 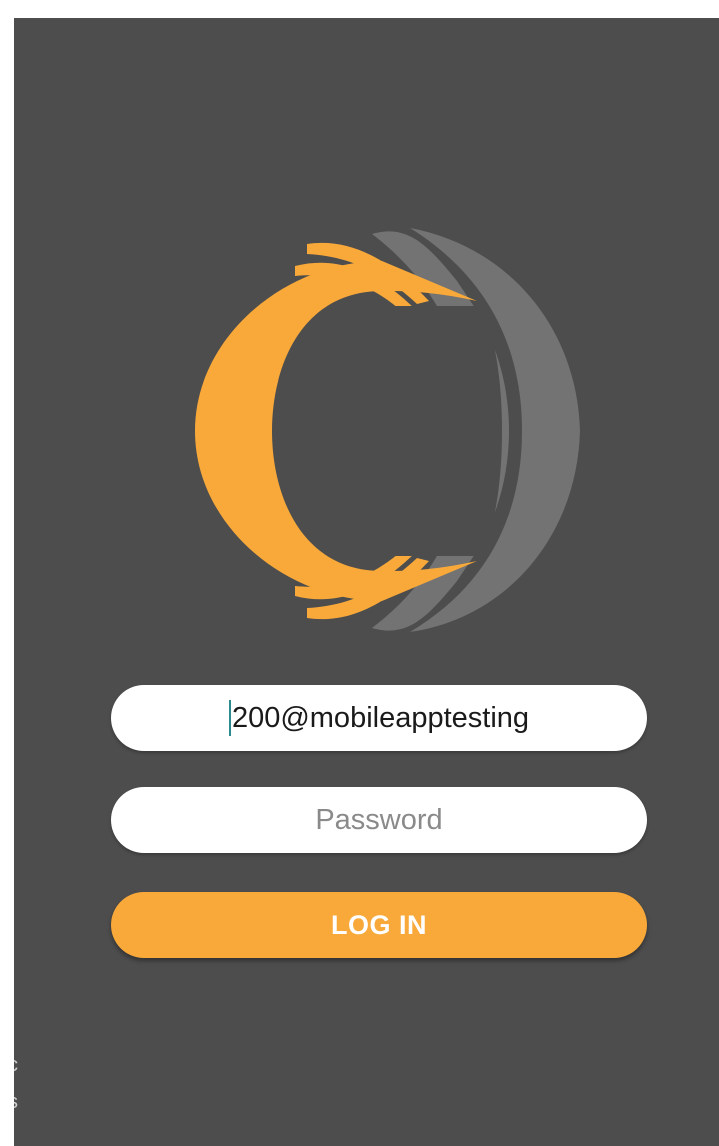 I want to click on username-value: 200@mobileapptesting, so click(x=380, y=717).